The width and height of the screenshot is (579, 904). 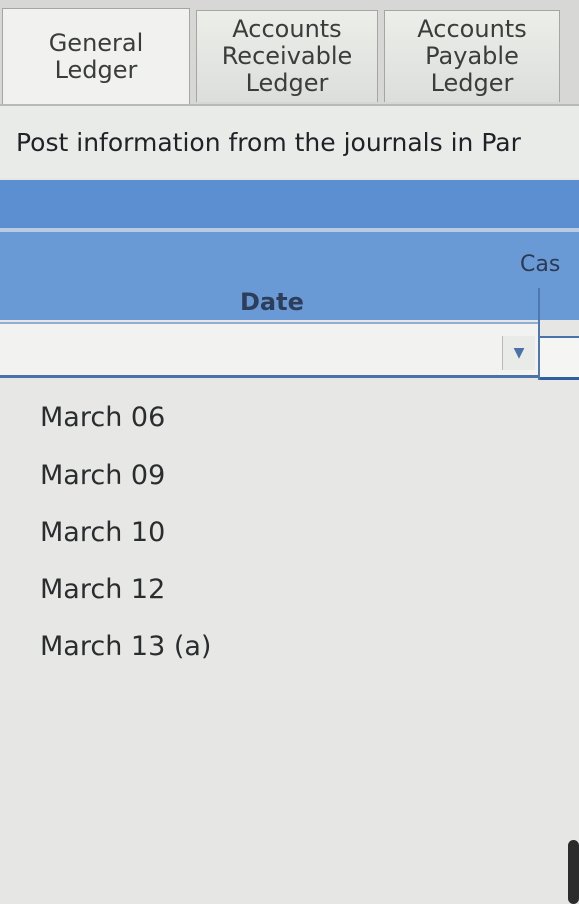 What do you see at coordinates (102, 475) in the screenshot?
I see `dropdown-option: March 09` at bounding box center [102, 475].